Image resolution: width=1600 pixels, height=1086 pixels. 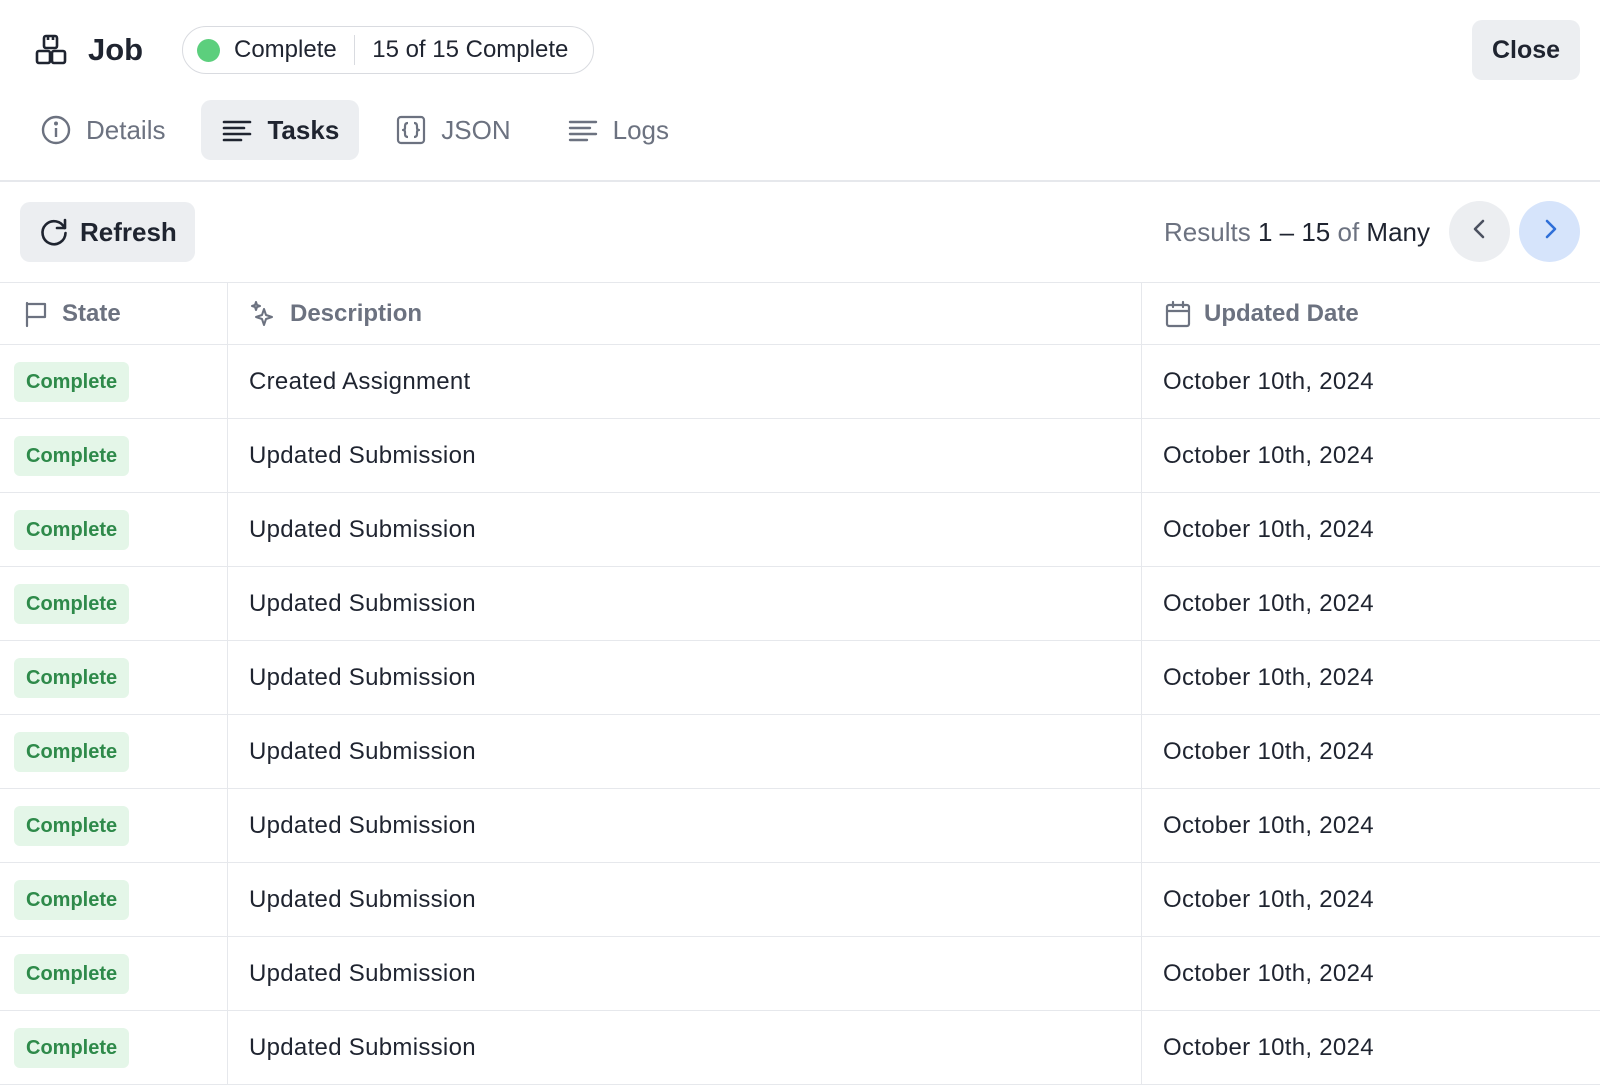 I want to click on description-cell: Created Assignment, so click(x=685, y=381).